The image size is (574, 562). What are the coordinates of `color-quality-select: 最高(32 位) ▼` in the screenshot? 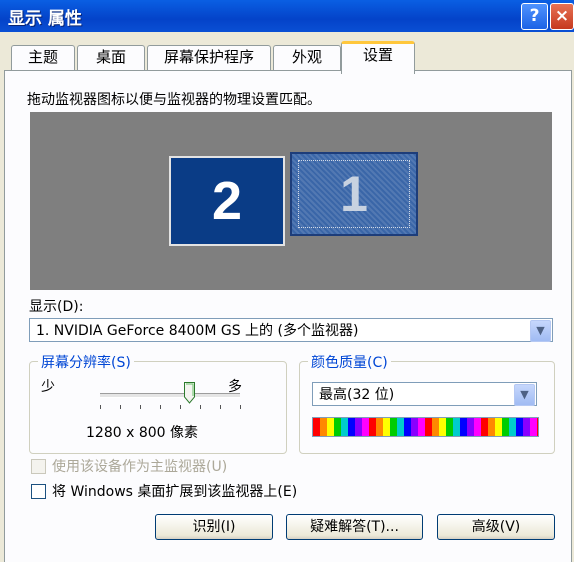 It's located at (424, 394).